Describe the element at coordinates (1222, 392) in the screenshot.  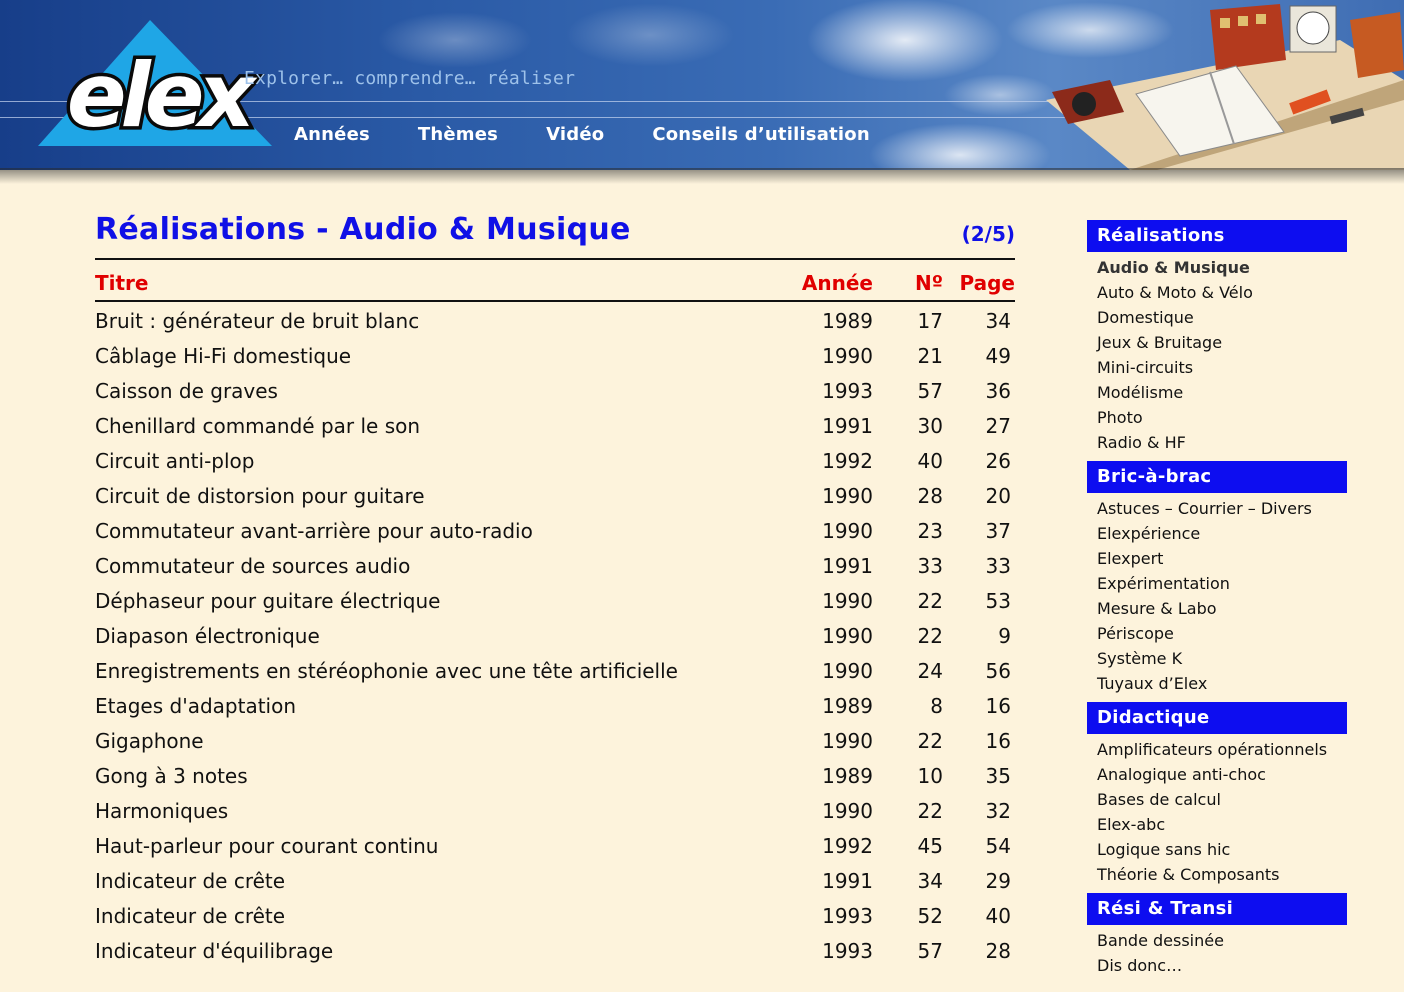
I see `sidebar-item: Modélisme` at that location.